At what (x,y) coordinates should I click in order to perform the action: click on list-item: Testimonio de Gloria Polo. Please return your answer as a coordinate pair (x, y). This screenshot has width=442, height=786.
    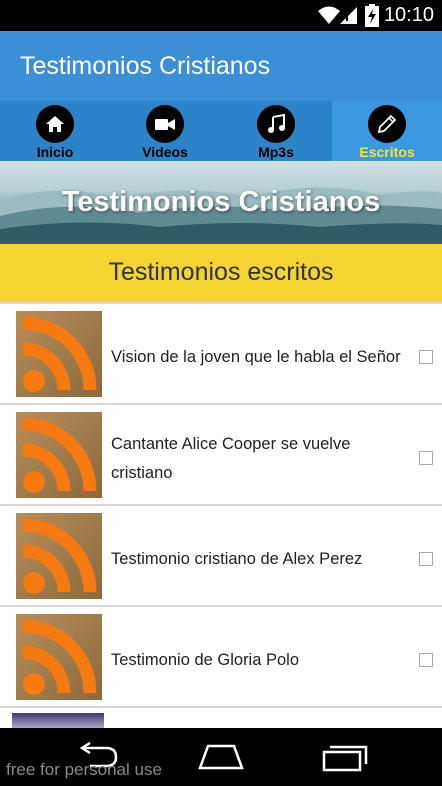
    Looking at the image, I should click on (221, 656).